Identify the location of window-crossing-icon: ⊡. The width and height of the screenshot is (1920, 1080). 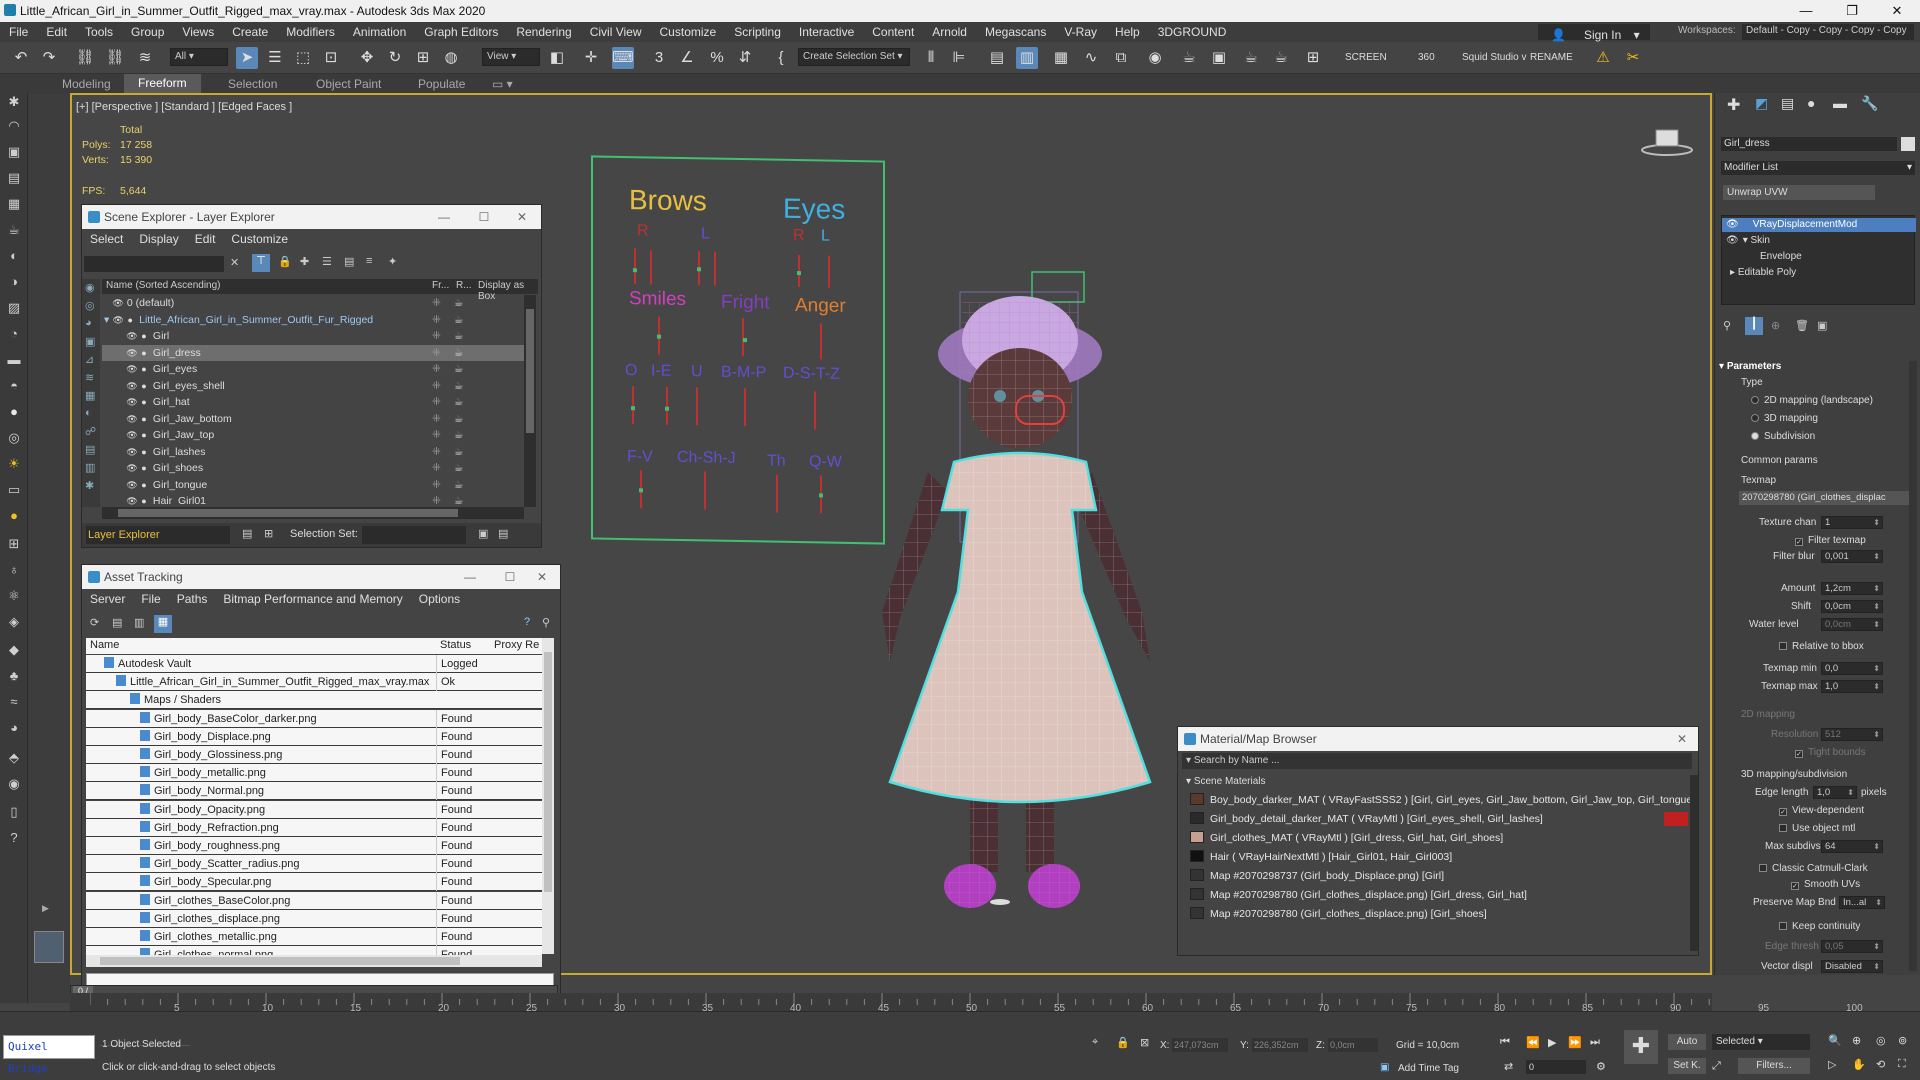
(331, 58).